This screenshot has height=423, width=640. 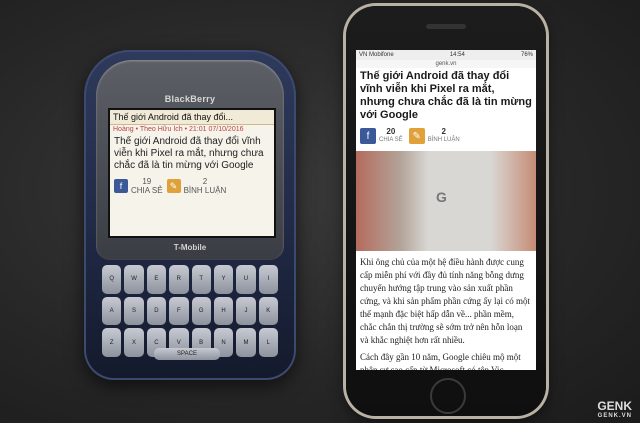 What do you see at coordinates (457, 55) in the screenshot?
I see `status-time: 14:54` at bounding box center [457, 55].